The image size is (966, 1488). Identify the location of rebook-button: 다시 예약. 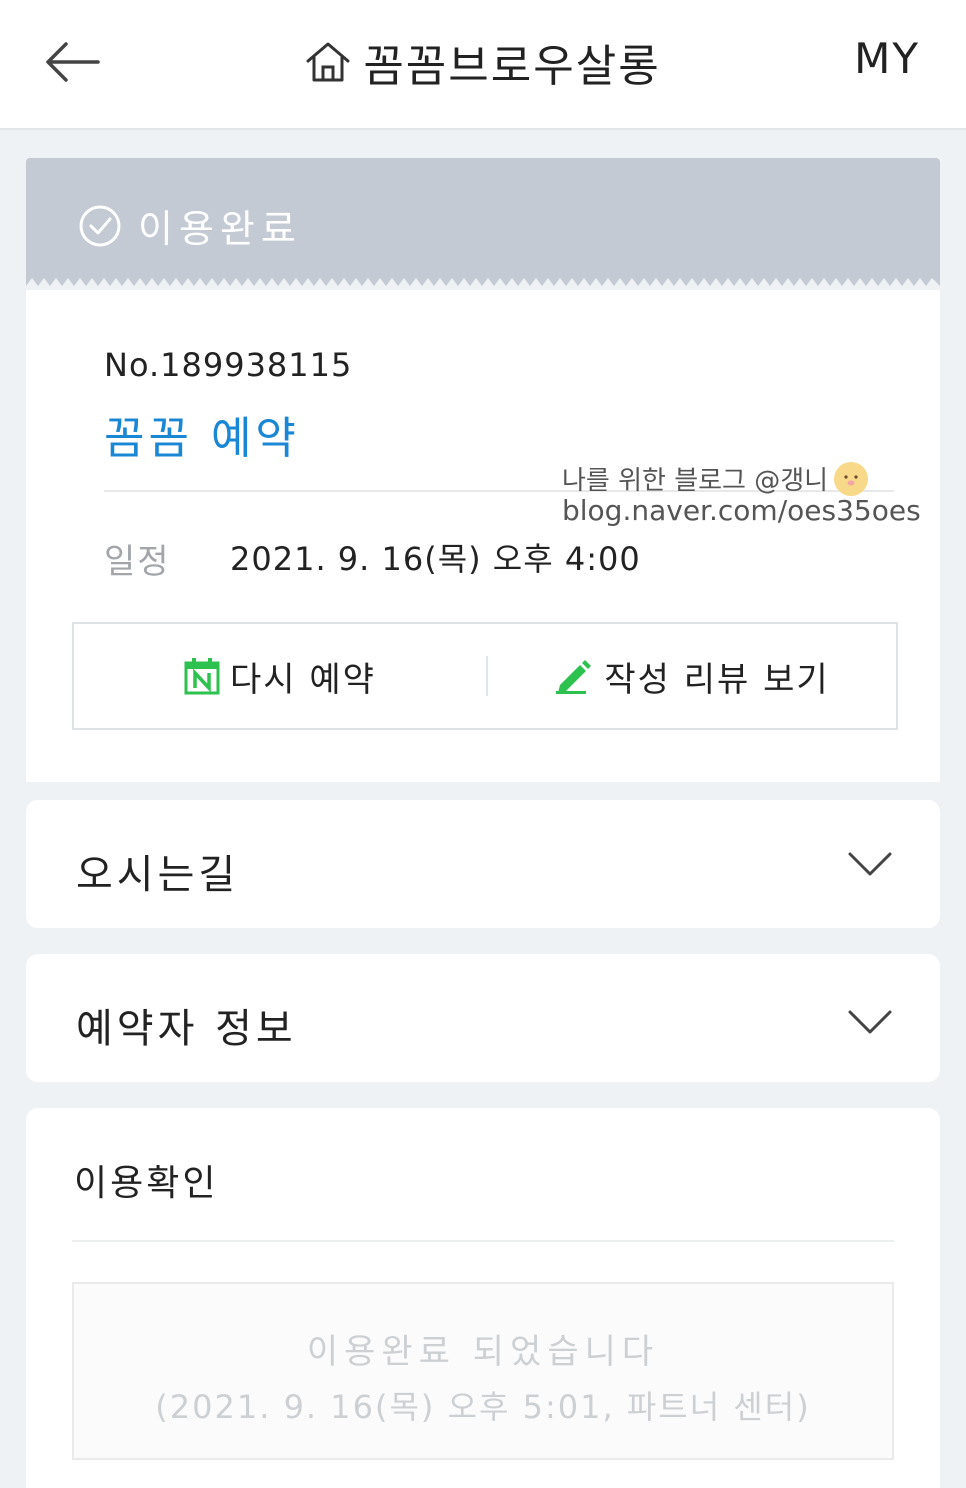
(280, 676).